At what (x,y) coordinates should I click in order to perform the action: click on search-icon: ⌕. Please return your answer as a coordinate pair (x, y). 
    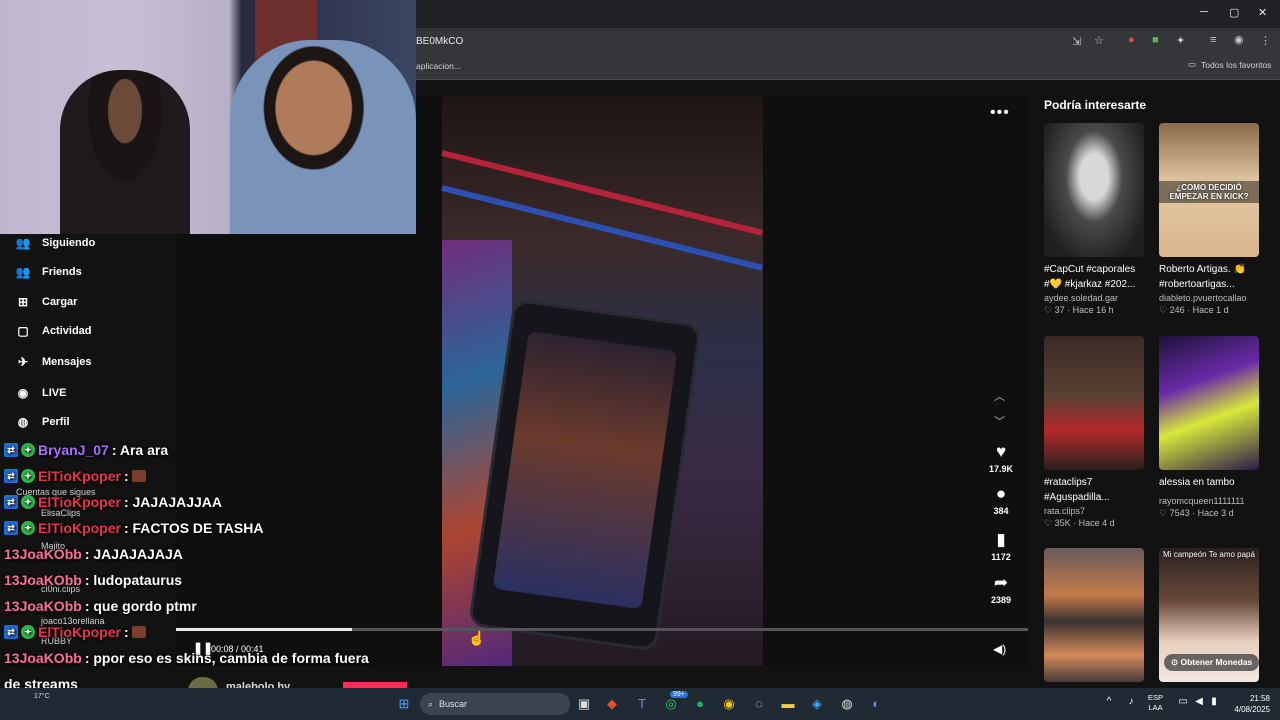
    Looking at the image, I should click on (431, 703).